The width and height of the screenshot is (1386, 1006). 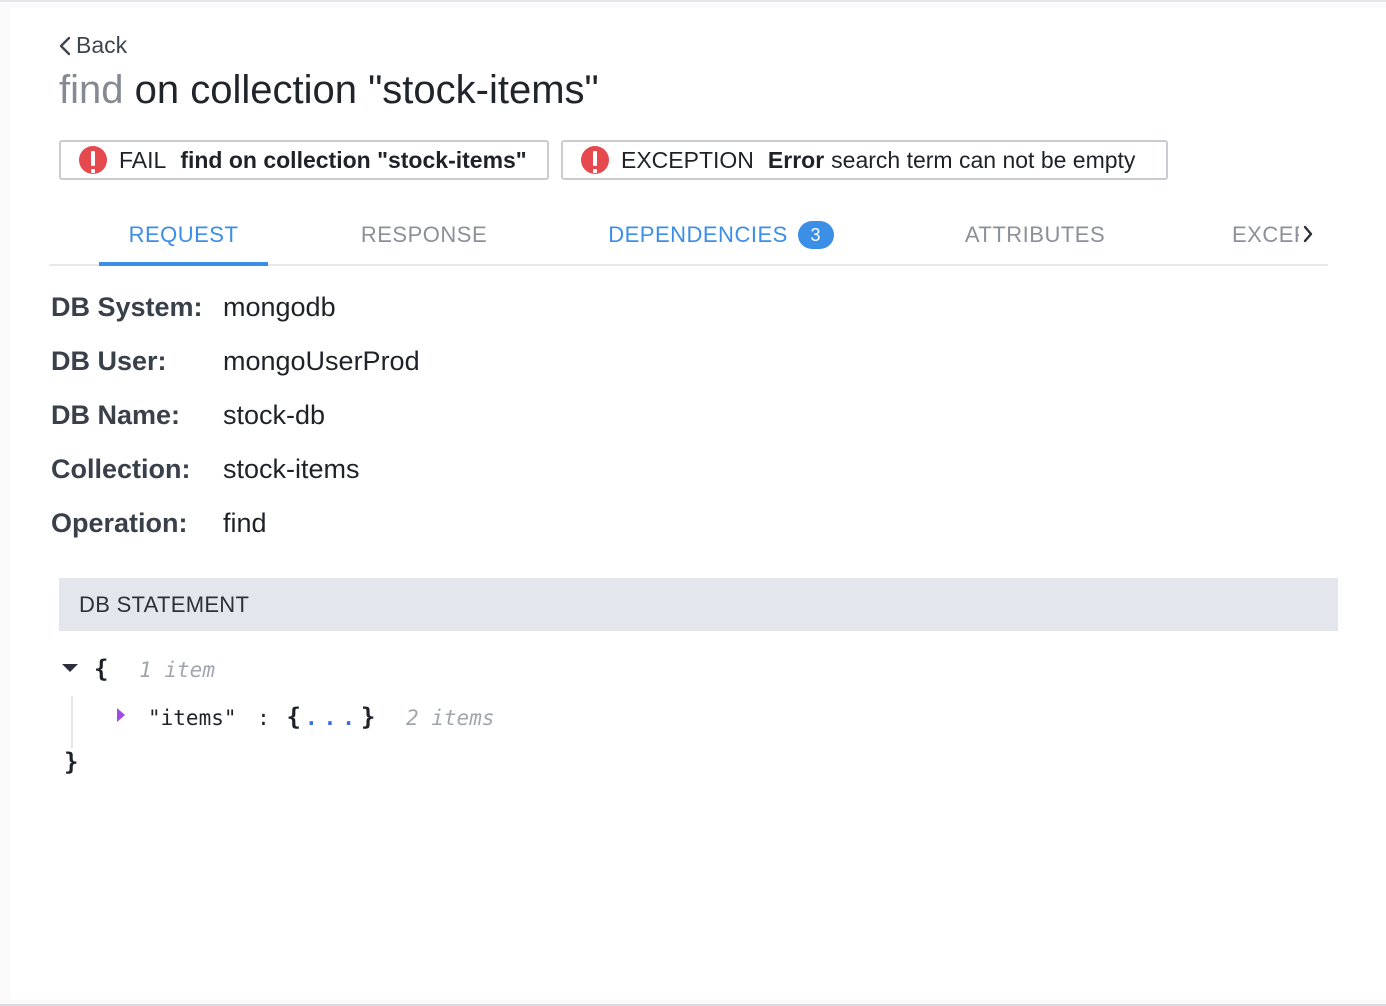 I want to click on fail-status-badge: FAIL find on collection "stock-items", so click(x=304, y=160).